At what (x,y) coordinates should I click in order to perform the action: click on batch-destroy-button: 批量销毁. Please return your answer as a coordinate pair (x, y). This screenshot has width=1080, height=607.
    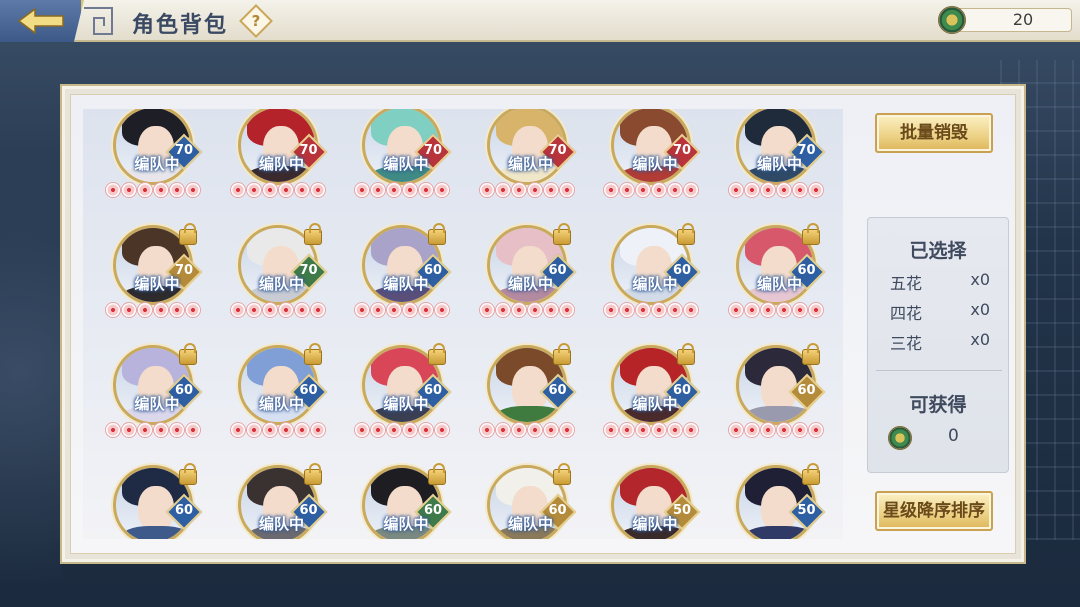
    Looking at the image, I should click on (934, 133).